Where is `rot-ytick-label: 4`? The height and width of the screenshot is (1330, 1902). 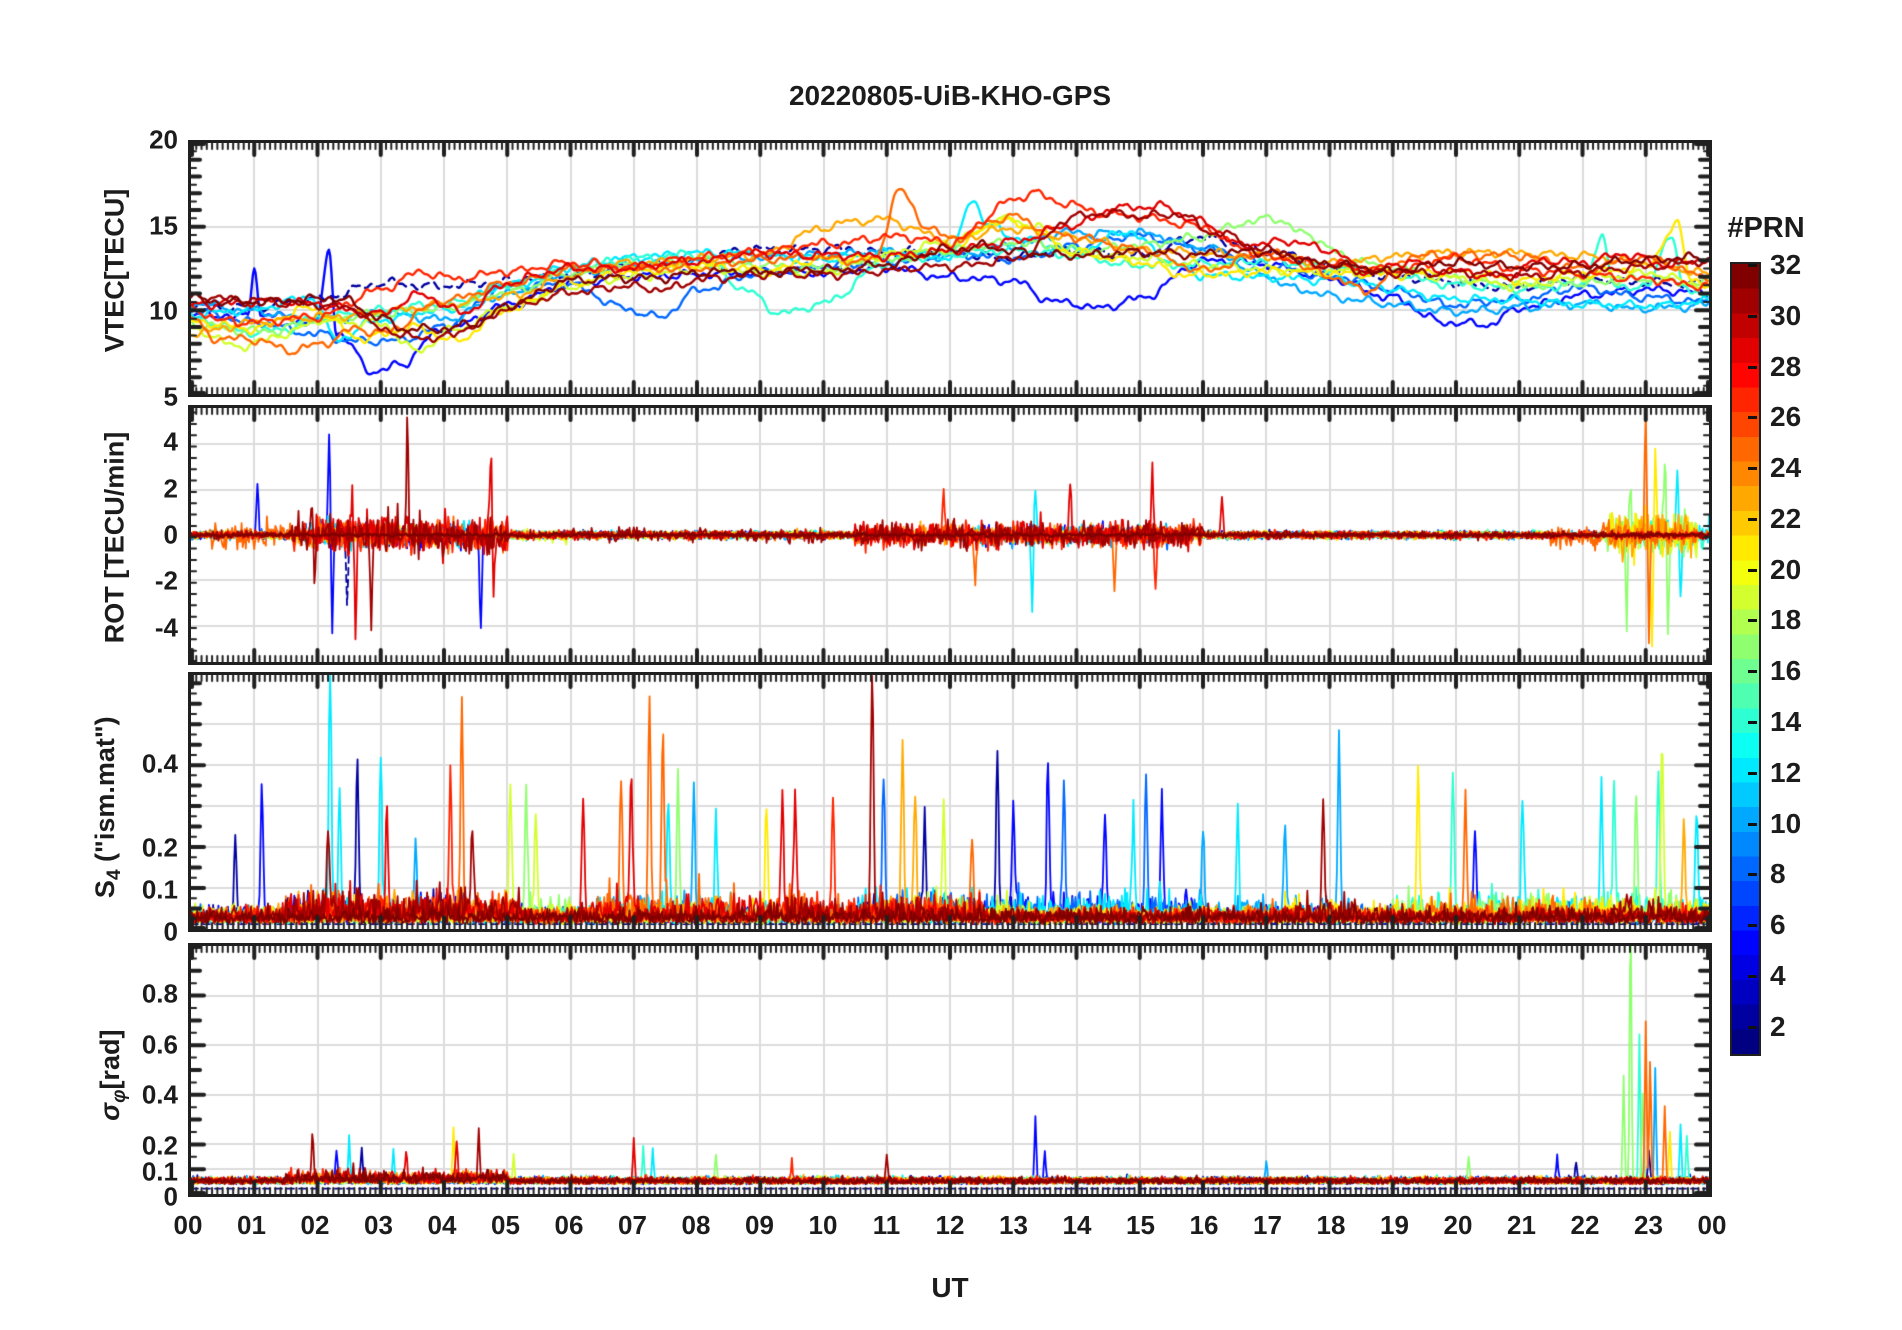
rot-ytick-label: 4 is located at coordinates (170, 441).